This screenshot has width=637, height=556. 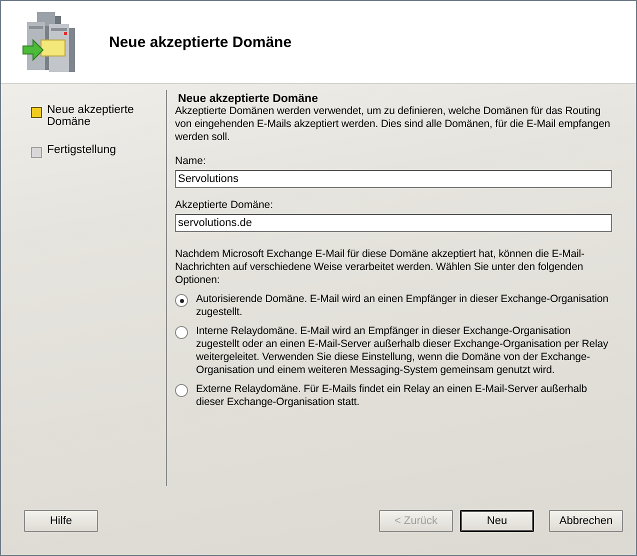 I want to click on field-label: Akzeptierte Domäne:, so click(x=224, y=205).